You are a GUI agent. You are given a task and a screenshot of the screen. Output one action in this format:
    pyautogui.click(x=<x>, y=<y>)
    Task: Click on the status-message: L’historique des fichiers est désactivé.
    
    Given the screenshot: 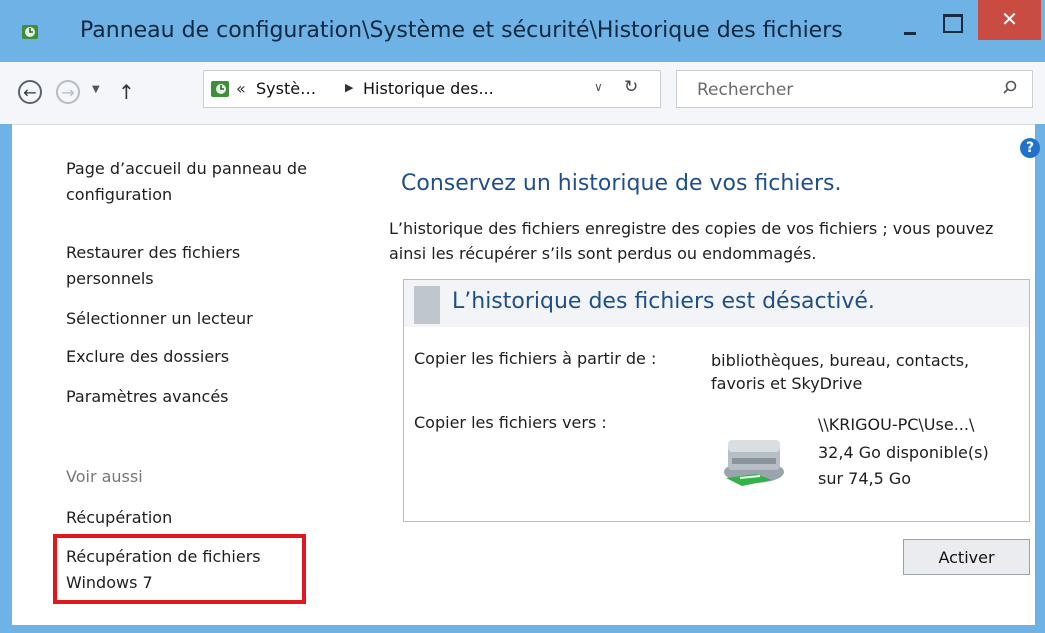 What is the action you would take?
    pyautogui.click(x=663, y=301)
    